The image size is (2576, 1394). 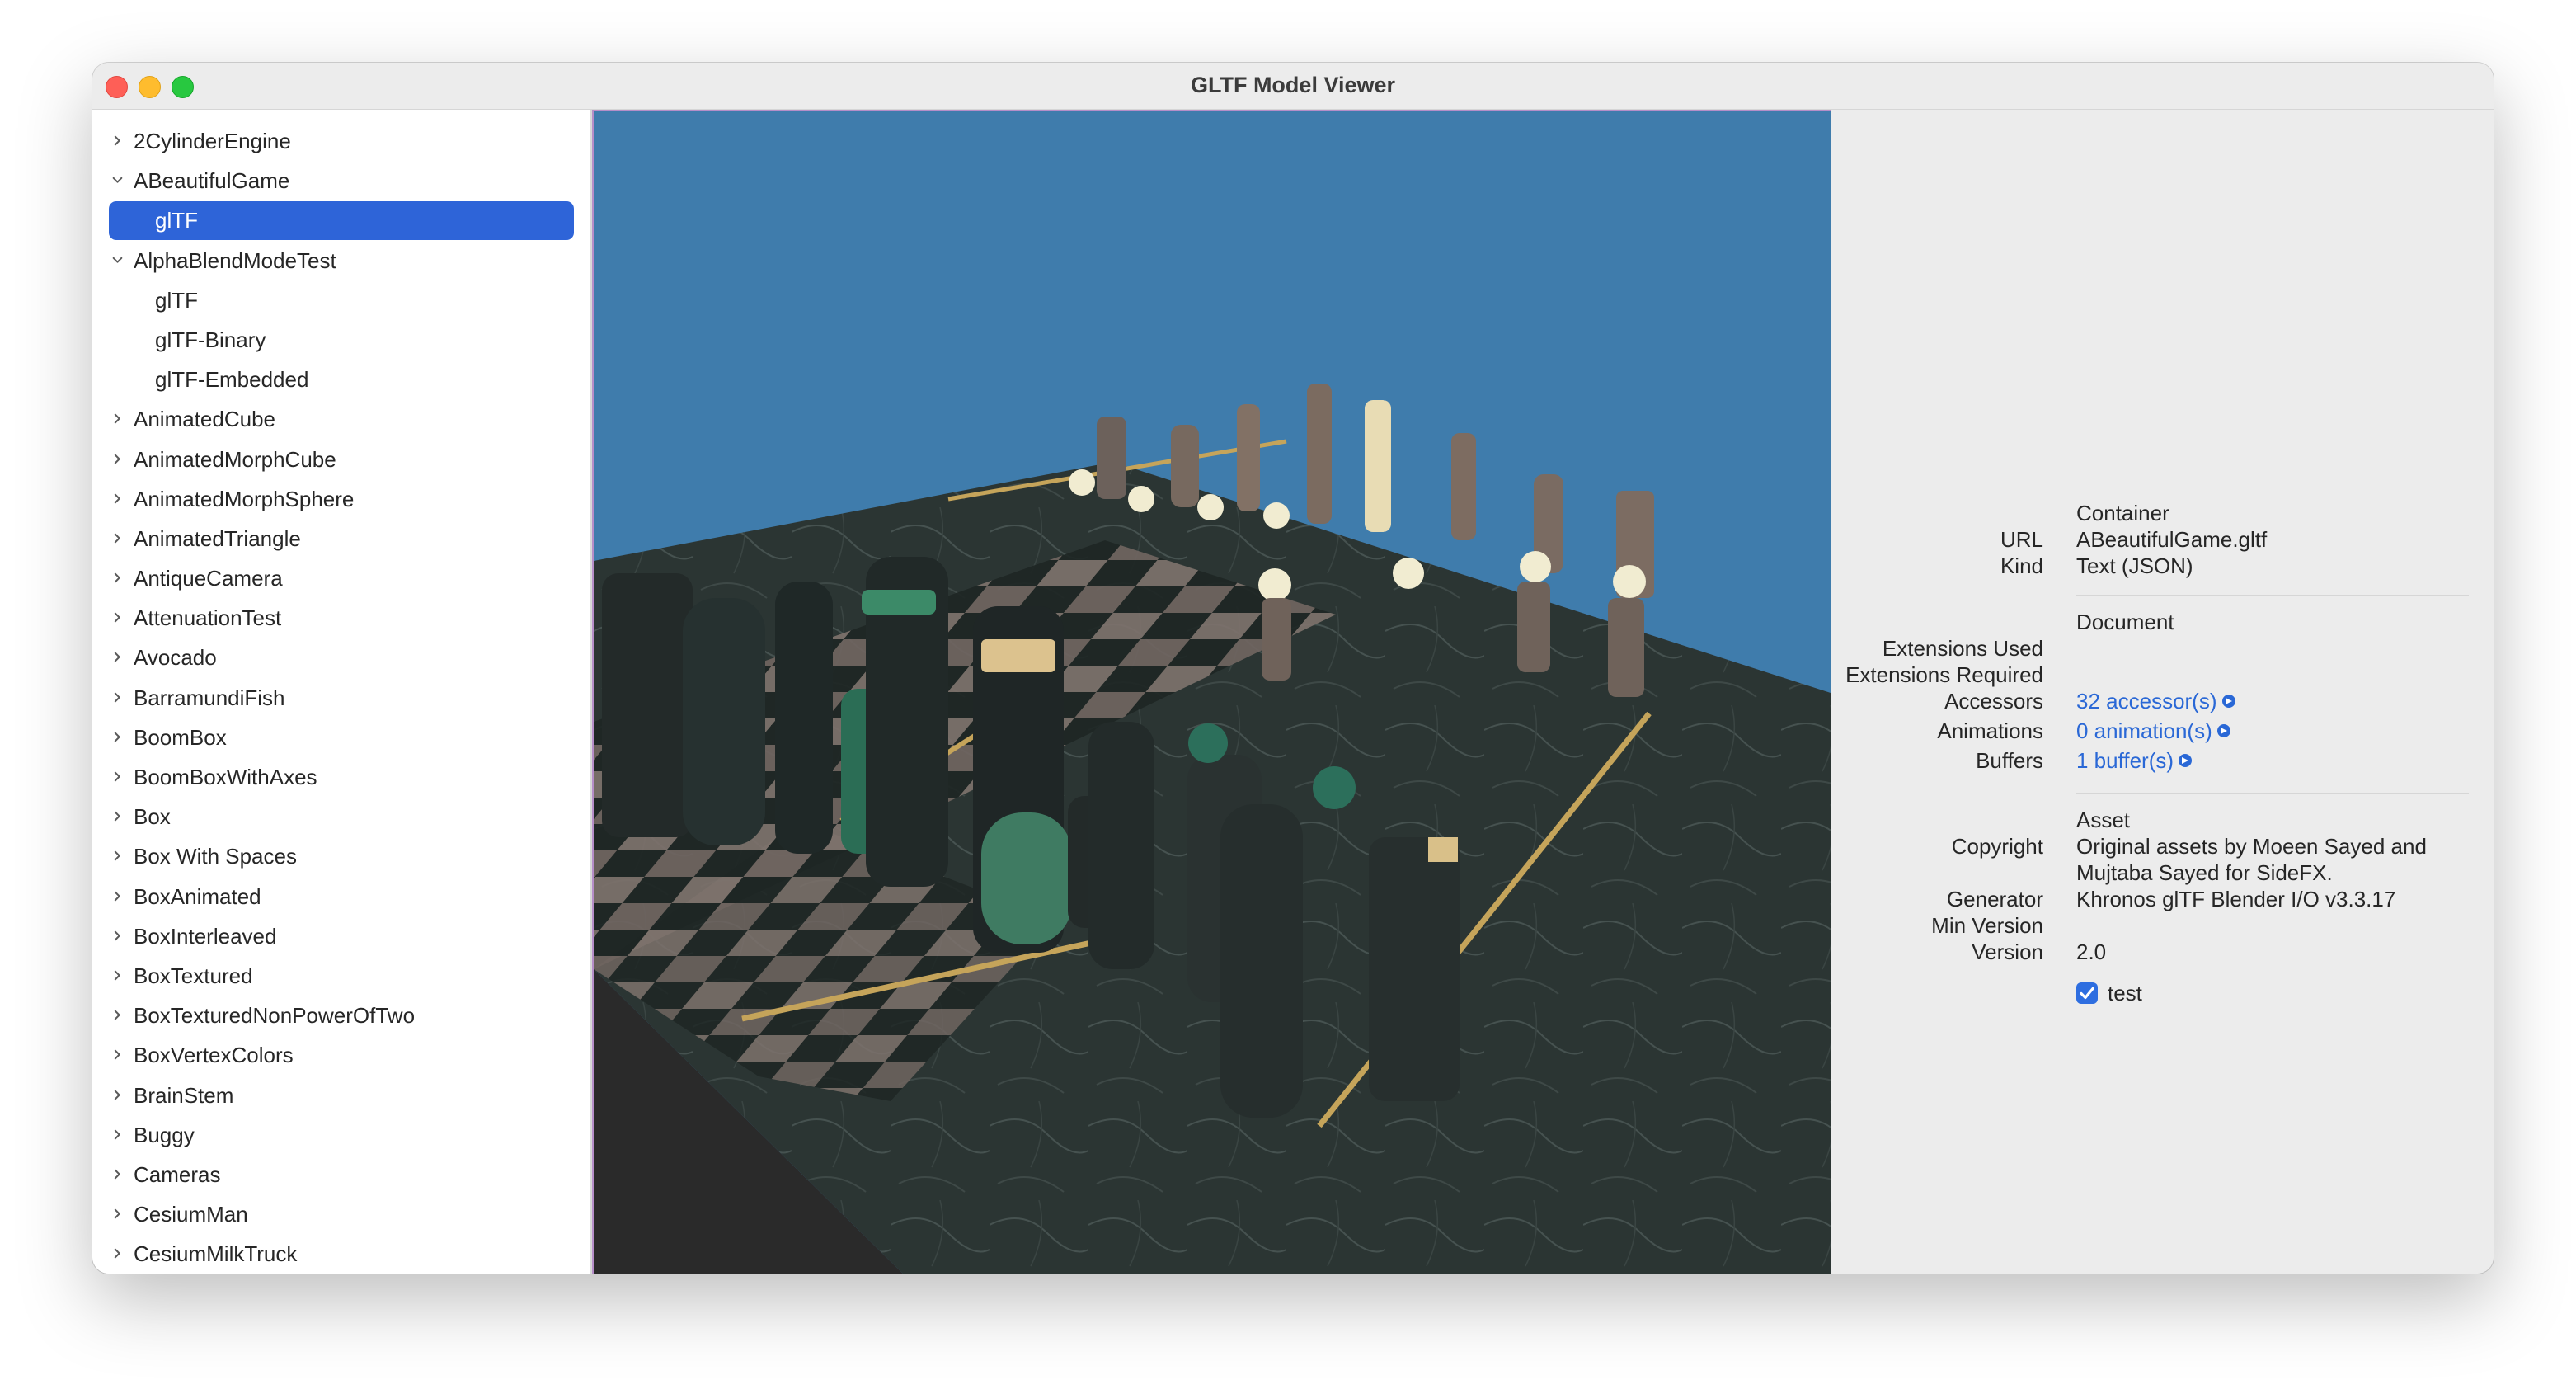 I want to click on sidebar-item: 2CylinderEngine, so click(x=341, y=141).